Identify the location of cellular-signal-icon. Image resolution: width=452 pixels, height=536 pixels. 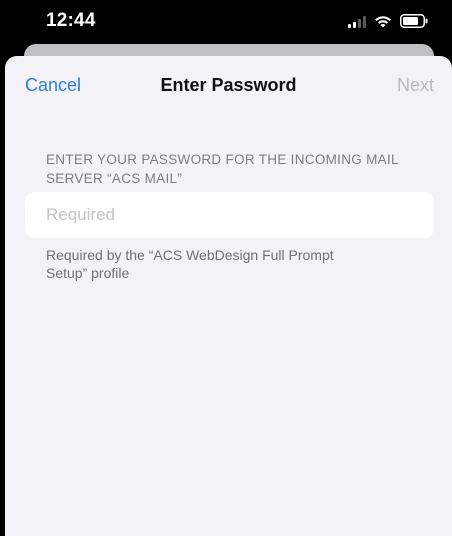
(357, 21).